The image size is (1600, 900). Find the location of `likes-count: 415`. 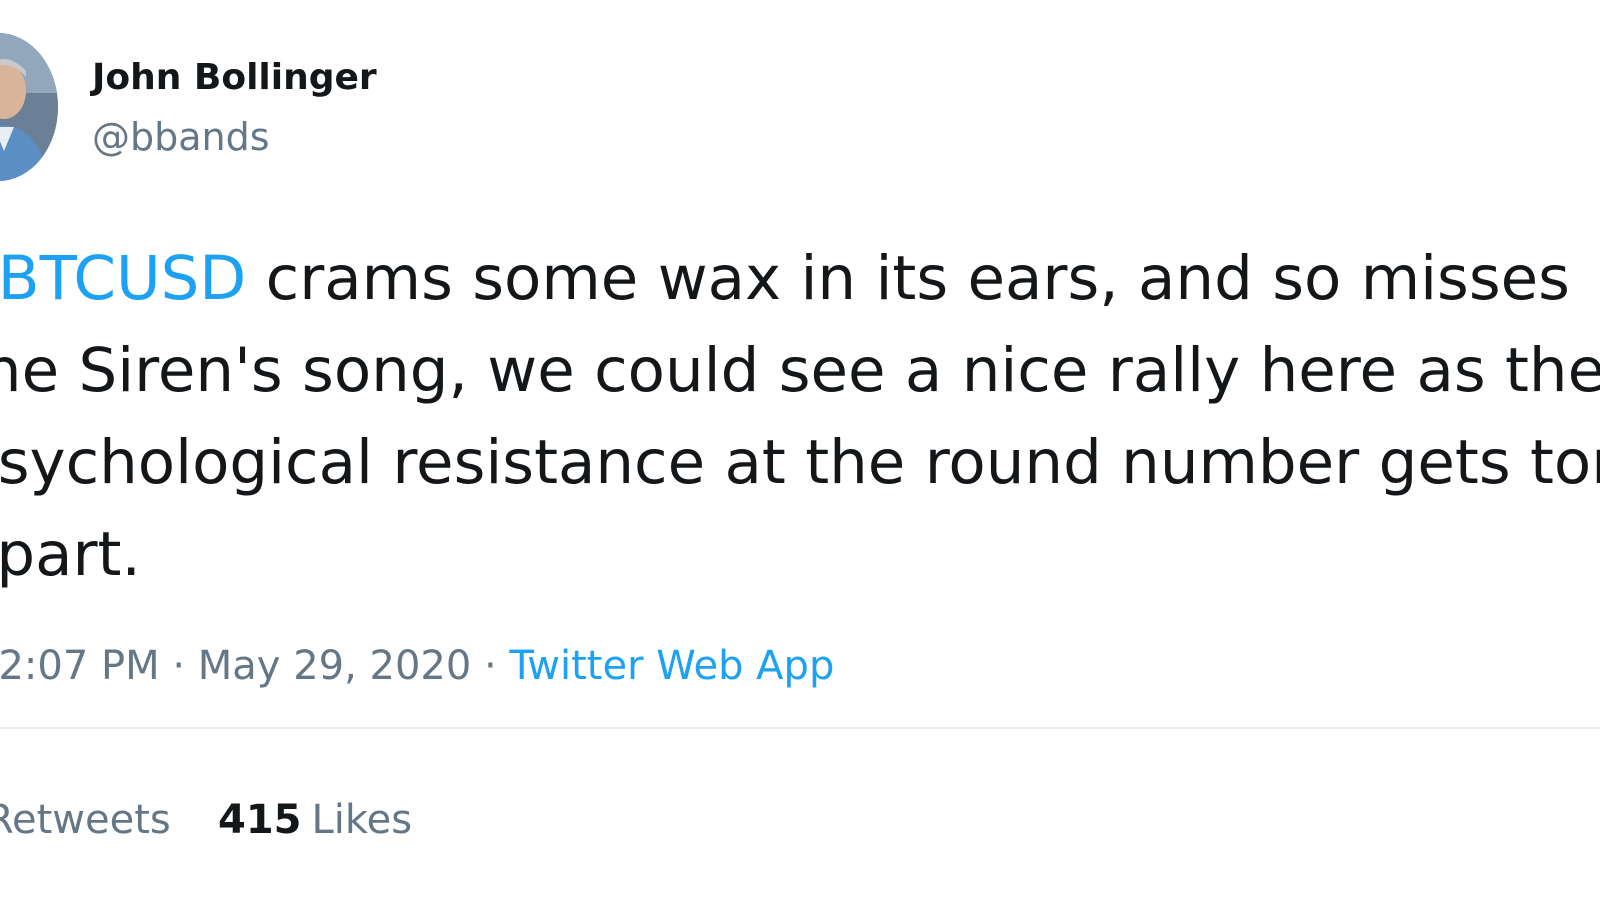

likes-count: 415 is located at coordinates (260, 820).